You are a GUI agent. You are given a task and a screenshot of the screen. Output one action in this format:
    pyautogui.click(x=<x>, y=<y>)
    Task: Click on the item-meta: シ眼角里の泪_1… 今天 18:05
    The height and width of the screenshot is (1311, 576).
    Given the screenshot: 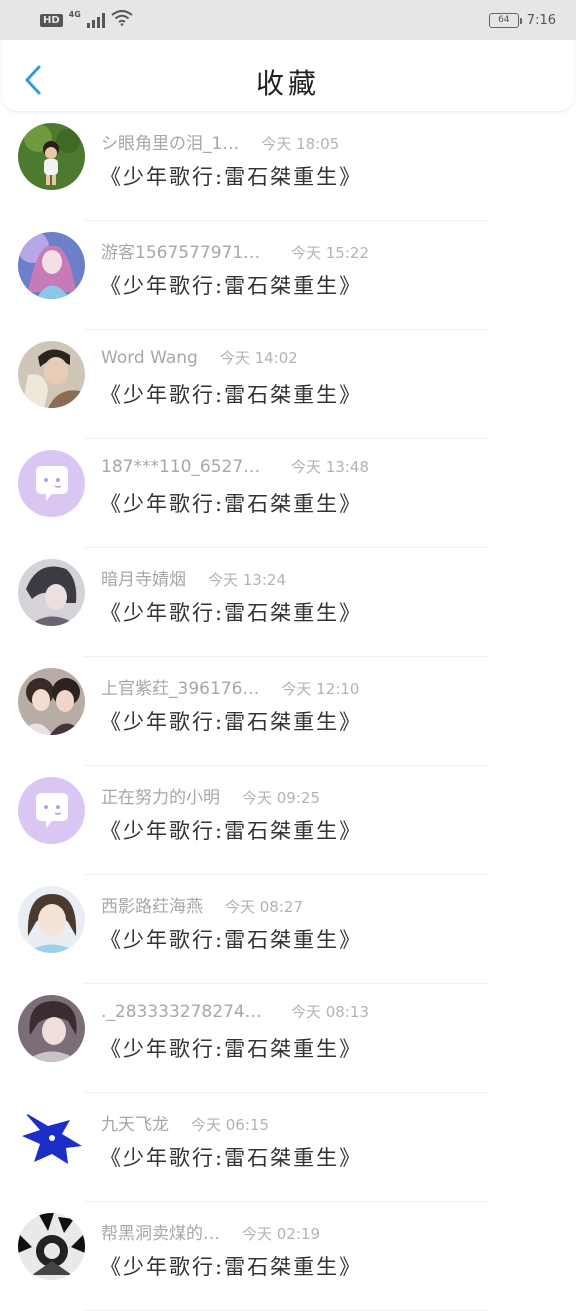 What is the action you would take?
    pyautogui.click(x=251, y=141)
    